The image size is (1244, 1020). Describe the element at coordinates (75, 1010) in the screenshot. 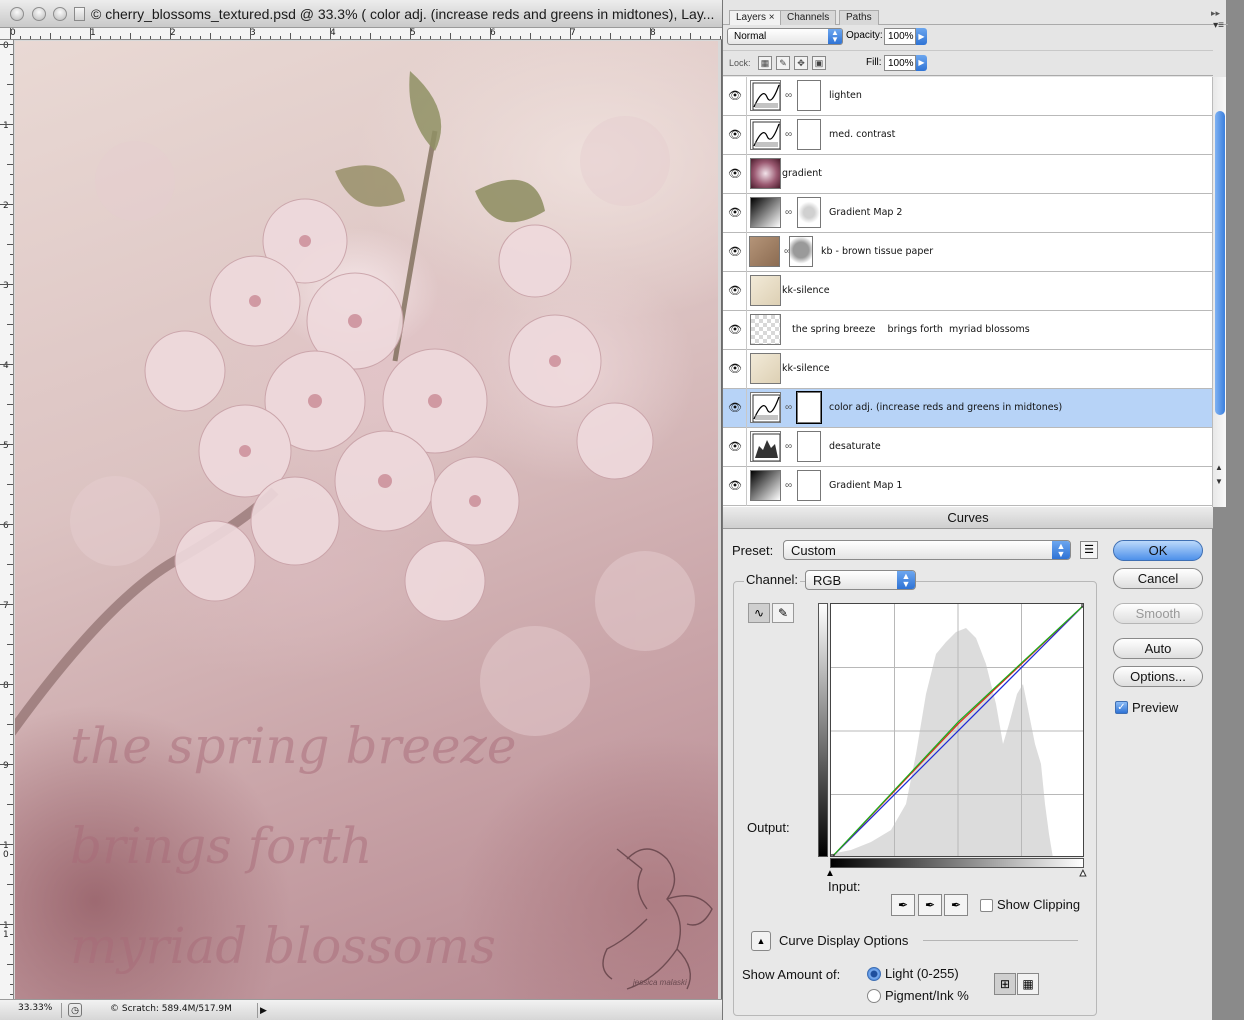

I see `status-info-icon: ◷` at that location.